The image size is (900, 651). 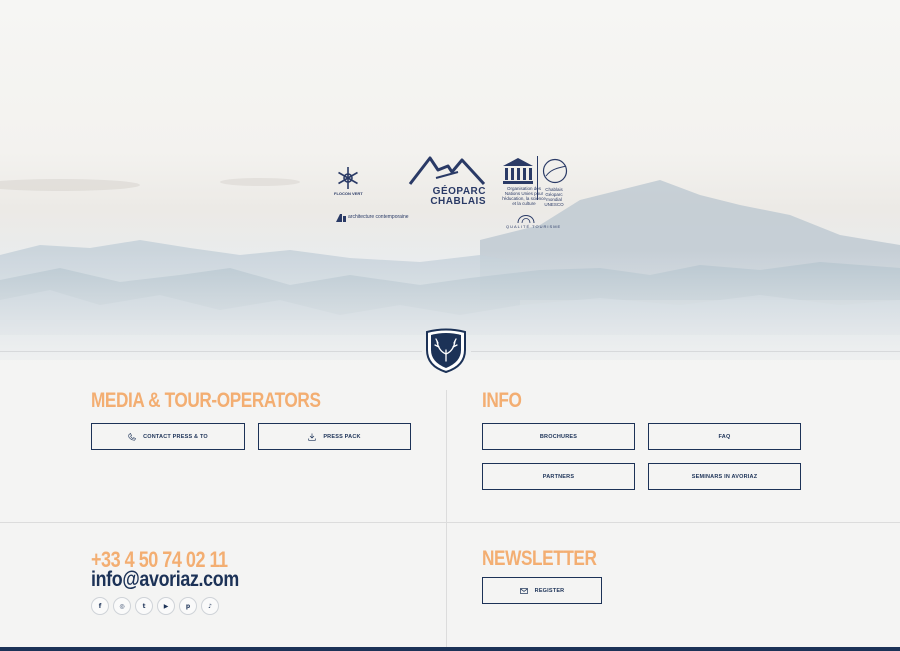 What do you see at coordinates (210, 606) in the screenshot?
I see `tiktok-icon: ♪` at bounding box center [210, 606].